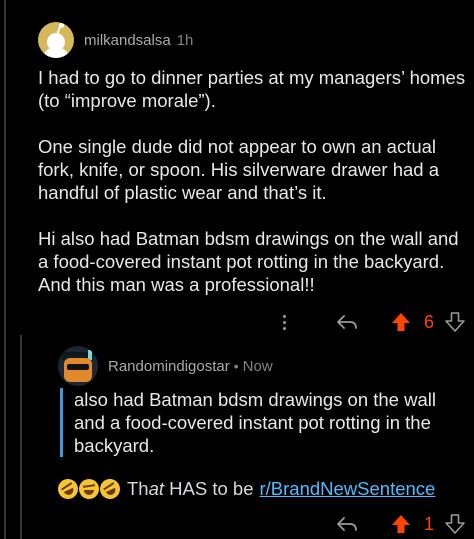  What do you see at coordinates (257, 366) in the screenshot?
I see `timestamp: Now` at bounding box center [257, 366].